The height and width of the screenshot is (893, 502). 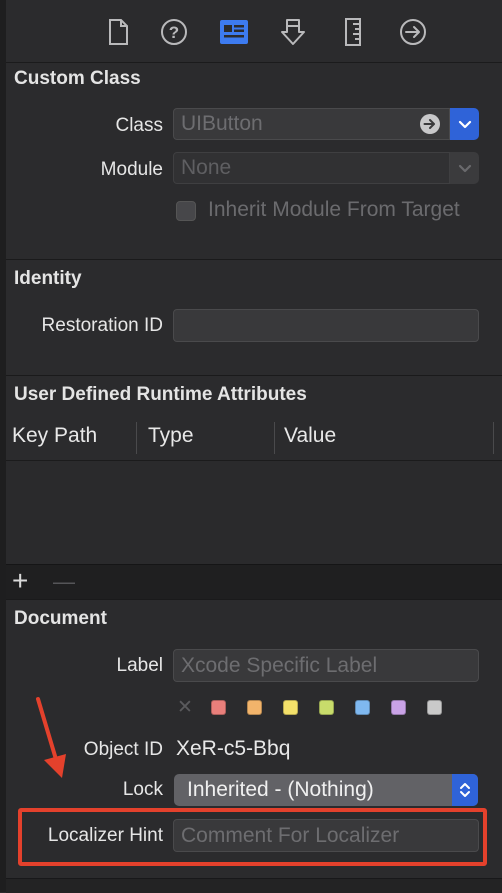 I want to click on annotation-arrow-icon, so click(x=50, y=739).